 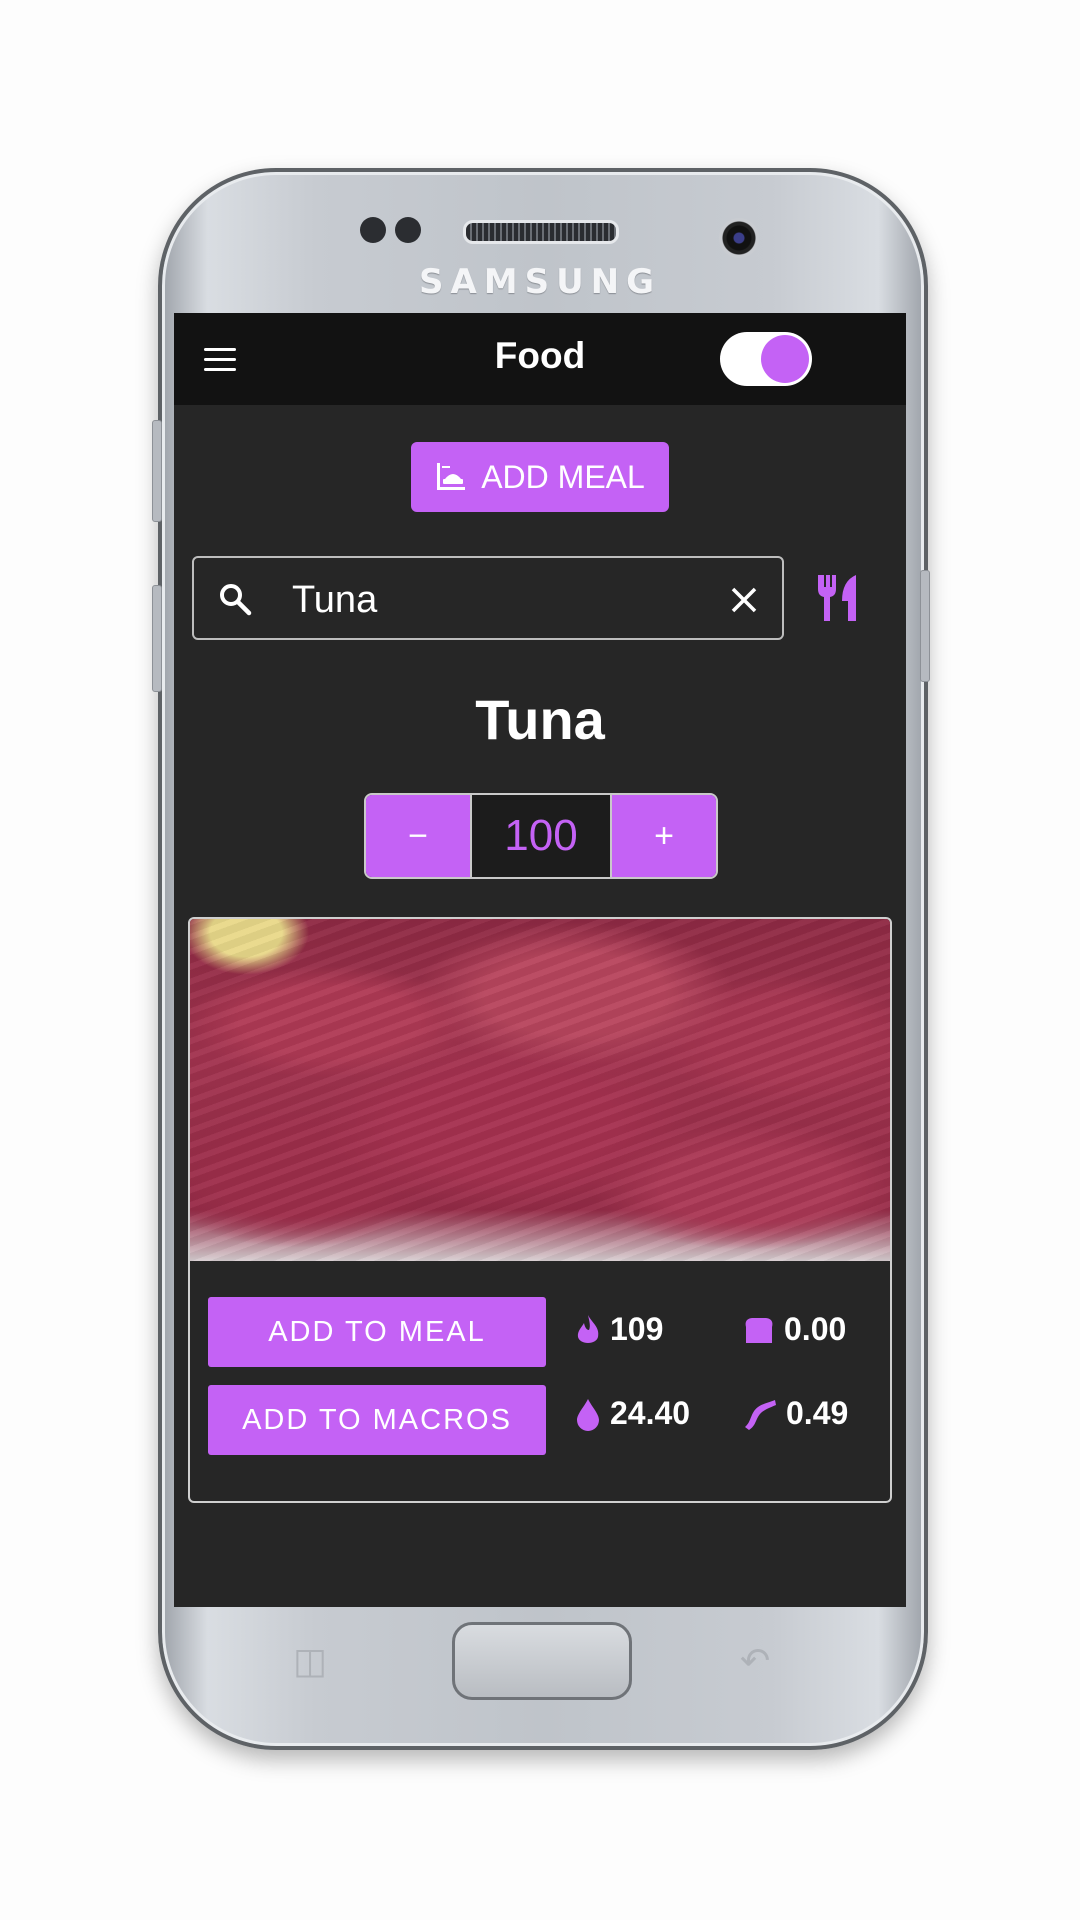 What do you see at coordinates (650, 1413) in the screenshot?
I see `protein-value: 24.40` at bounding box center [650, 1413].